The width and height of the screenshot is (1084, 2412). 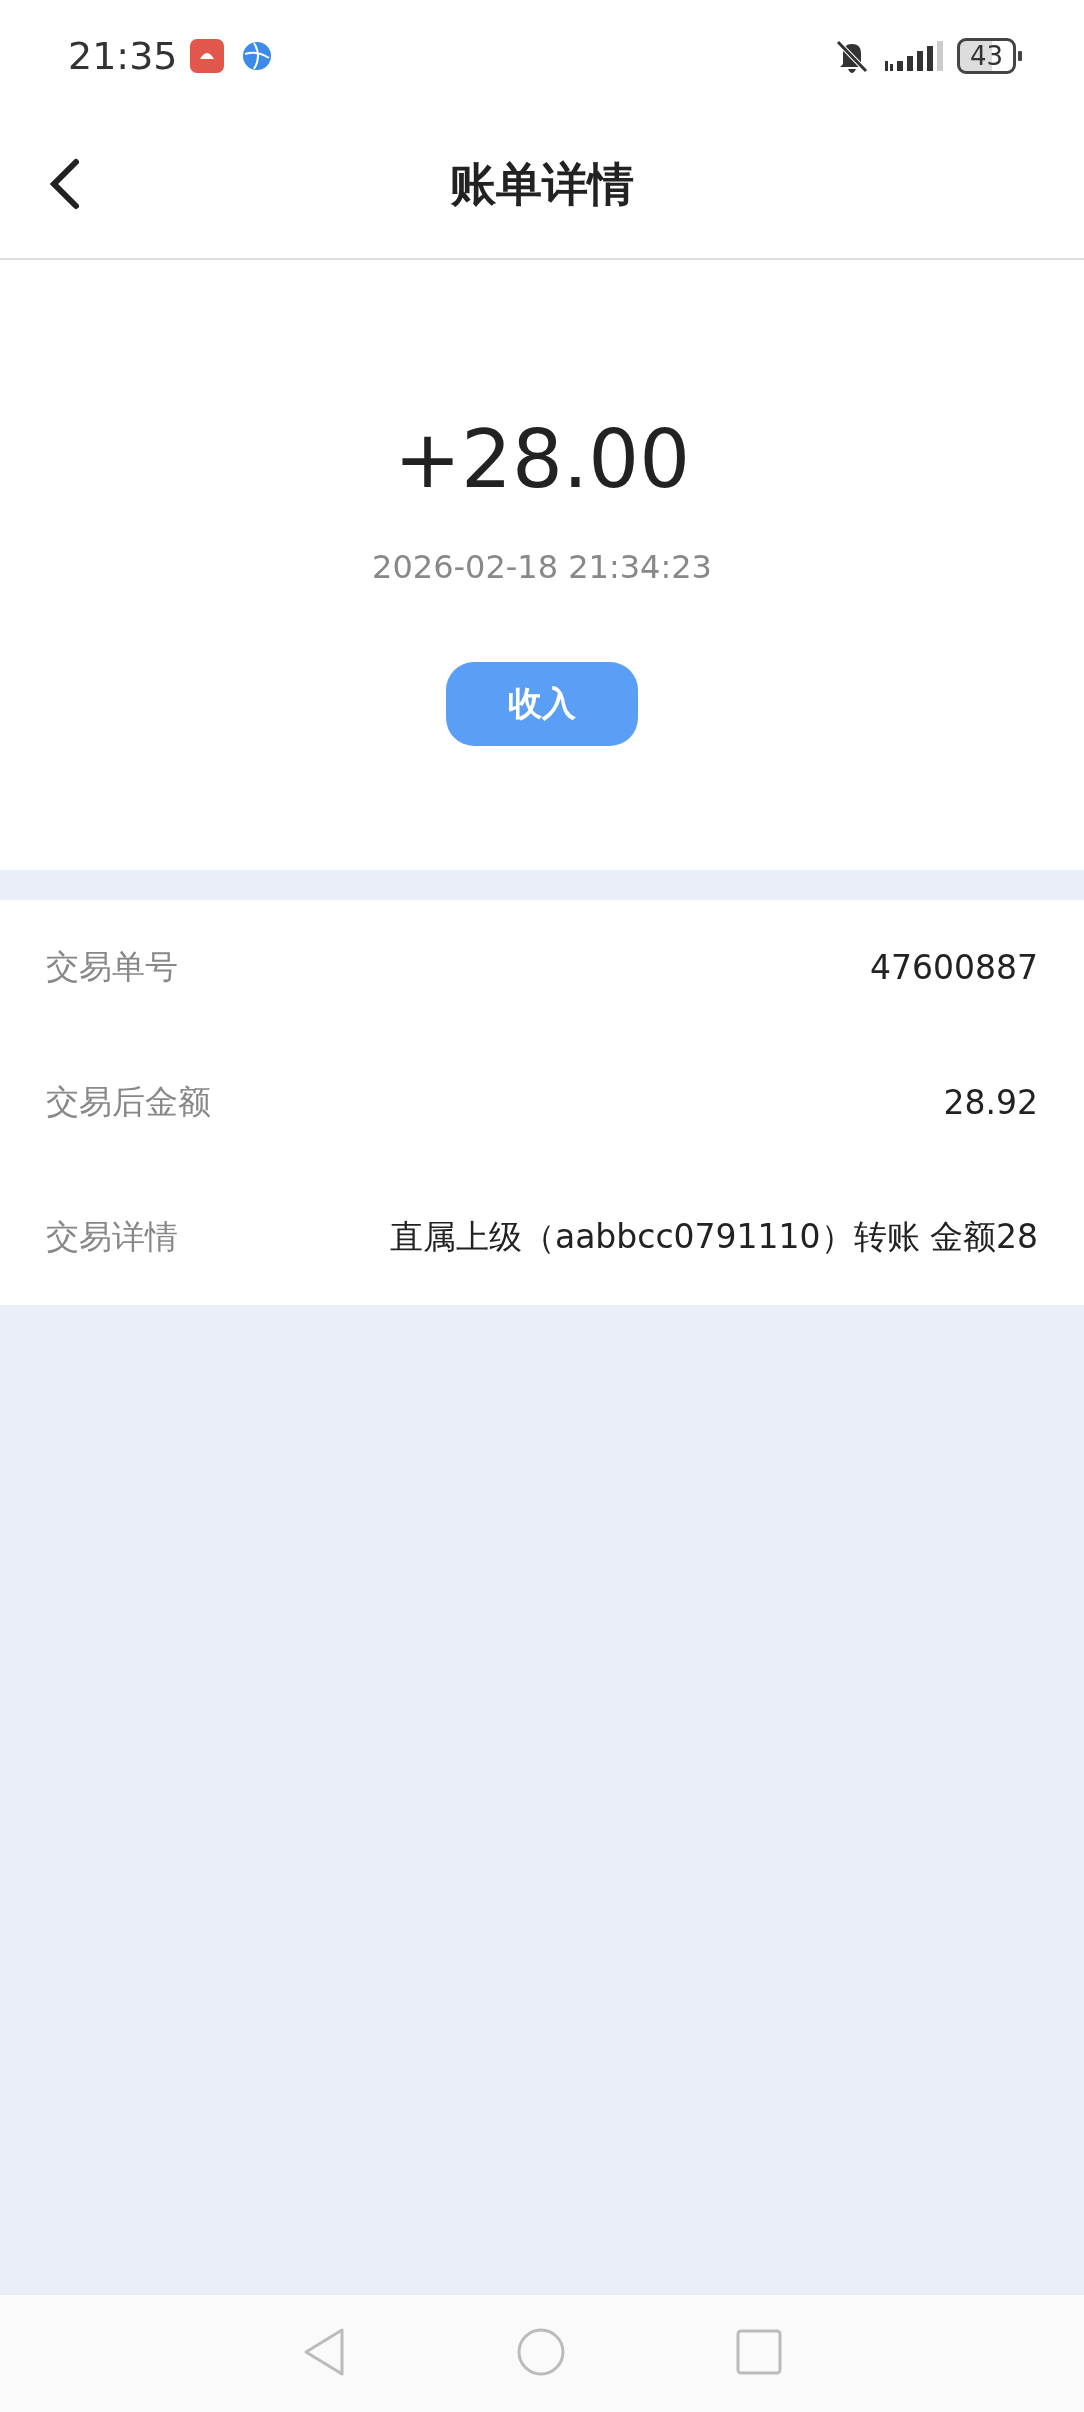 What do you see at coordinates (713, 1237) in the screenshot?
I see `detail-value: 直属上级（aabbcc0791110）转账 金额28` at bounding box center [713, 1237].